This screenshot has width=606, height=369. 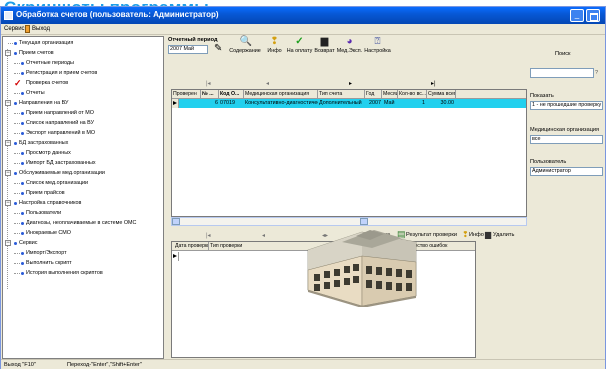 What do you see at coordinates (48, 233) in the screenshot?
I see `tree-item-label: Инокраевые СМО` at bounding box center [48, 233].